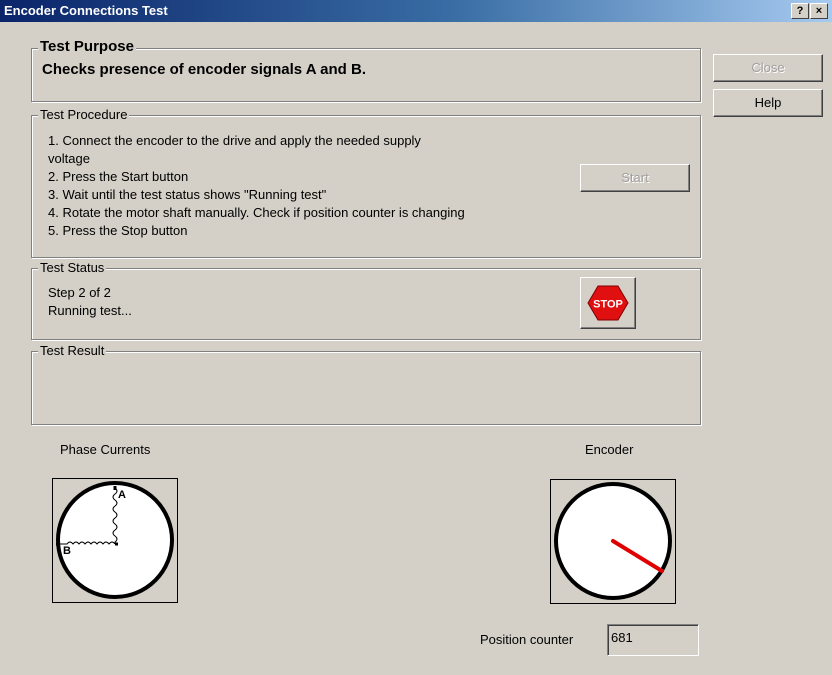  What do you see at coordinates (79, 292) in the screenshot?
I see `status-step: Step 2 of 2` at bounding box center [79, 292].